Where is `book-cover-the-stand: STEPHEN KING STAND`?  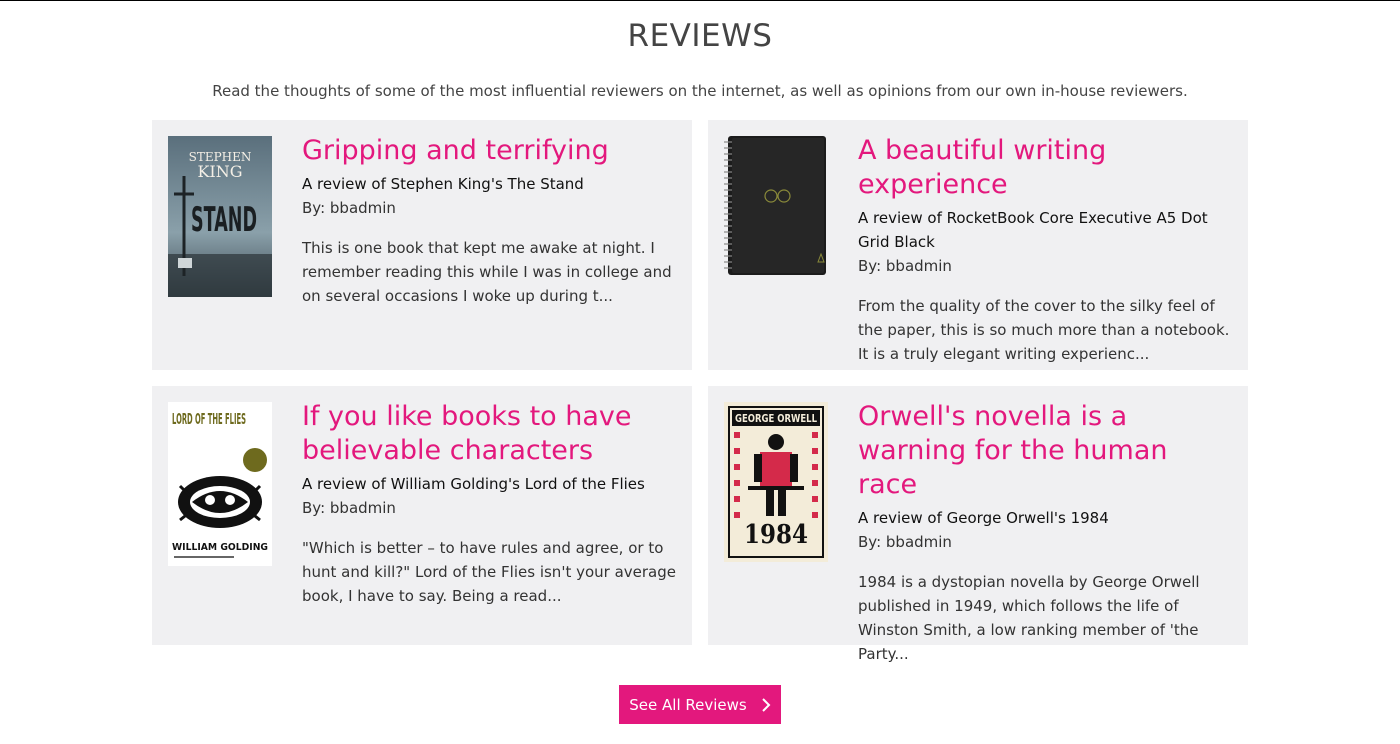
book-cover-the-stand: STEPHEN KING STAND is located at coordinates (220, 216).